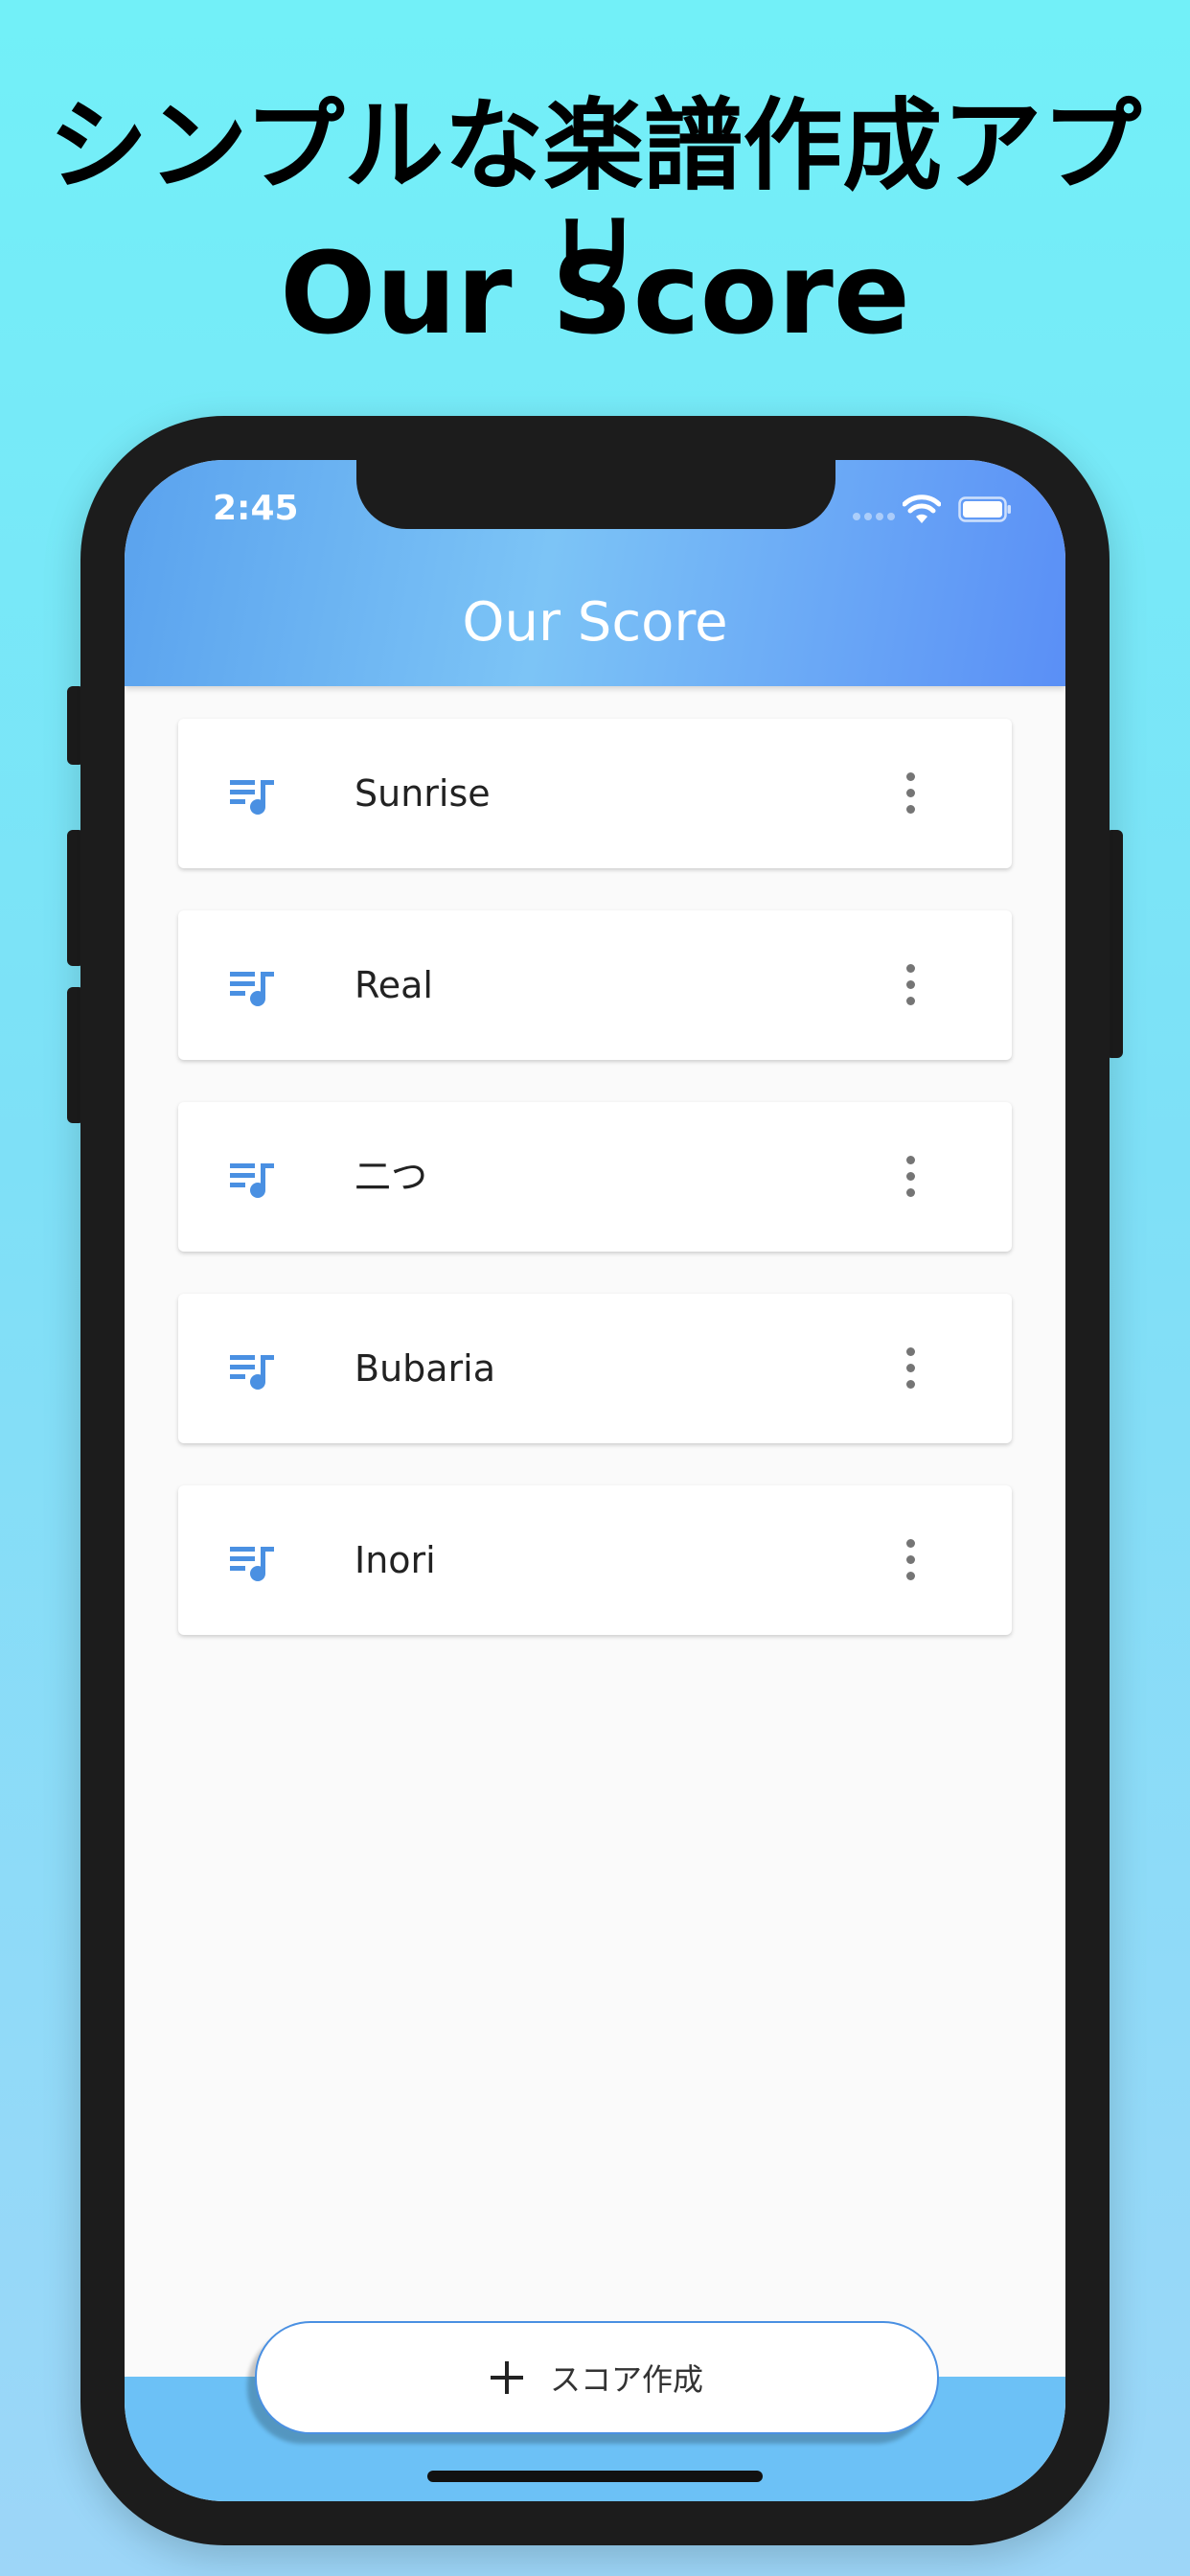  What do you see at coordinates (426, 1368) in the screenshot?
I see `score-title: Bubaria` at bounding box center [426, 1368].